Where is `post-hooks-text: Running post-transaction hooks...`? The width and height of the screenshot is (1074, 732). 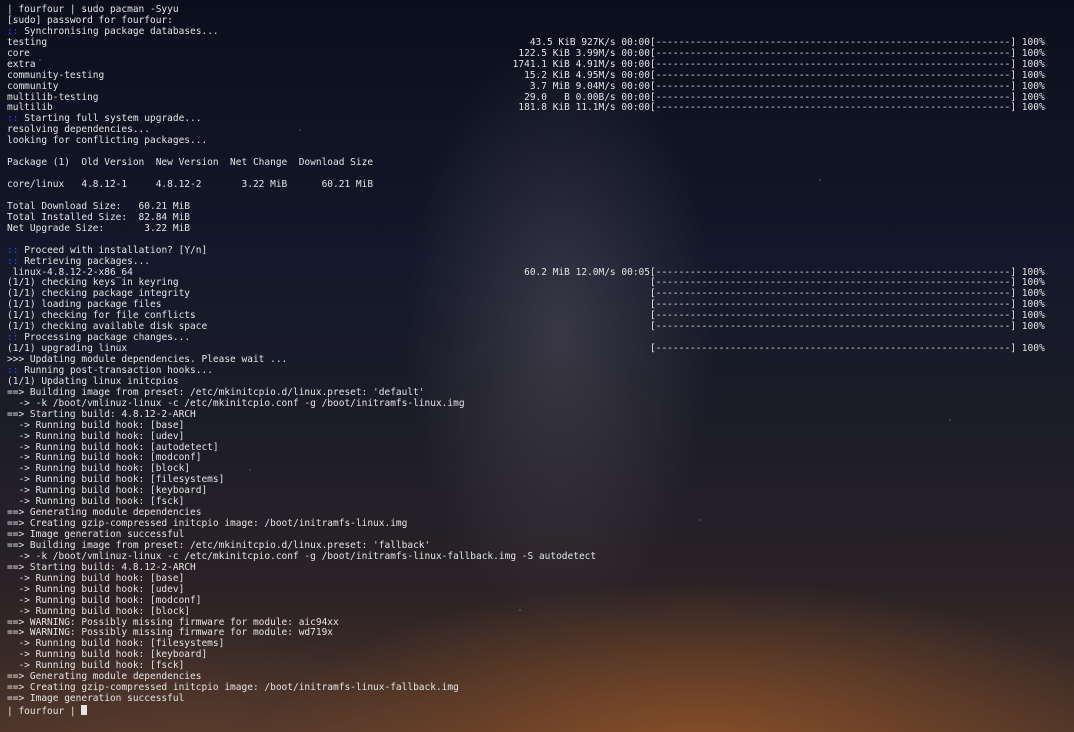 post-hooks-text: Running post-transaction hooks... is located at coordinates (118, 370).